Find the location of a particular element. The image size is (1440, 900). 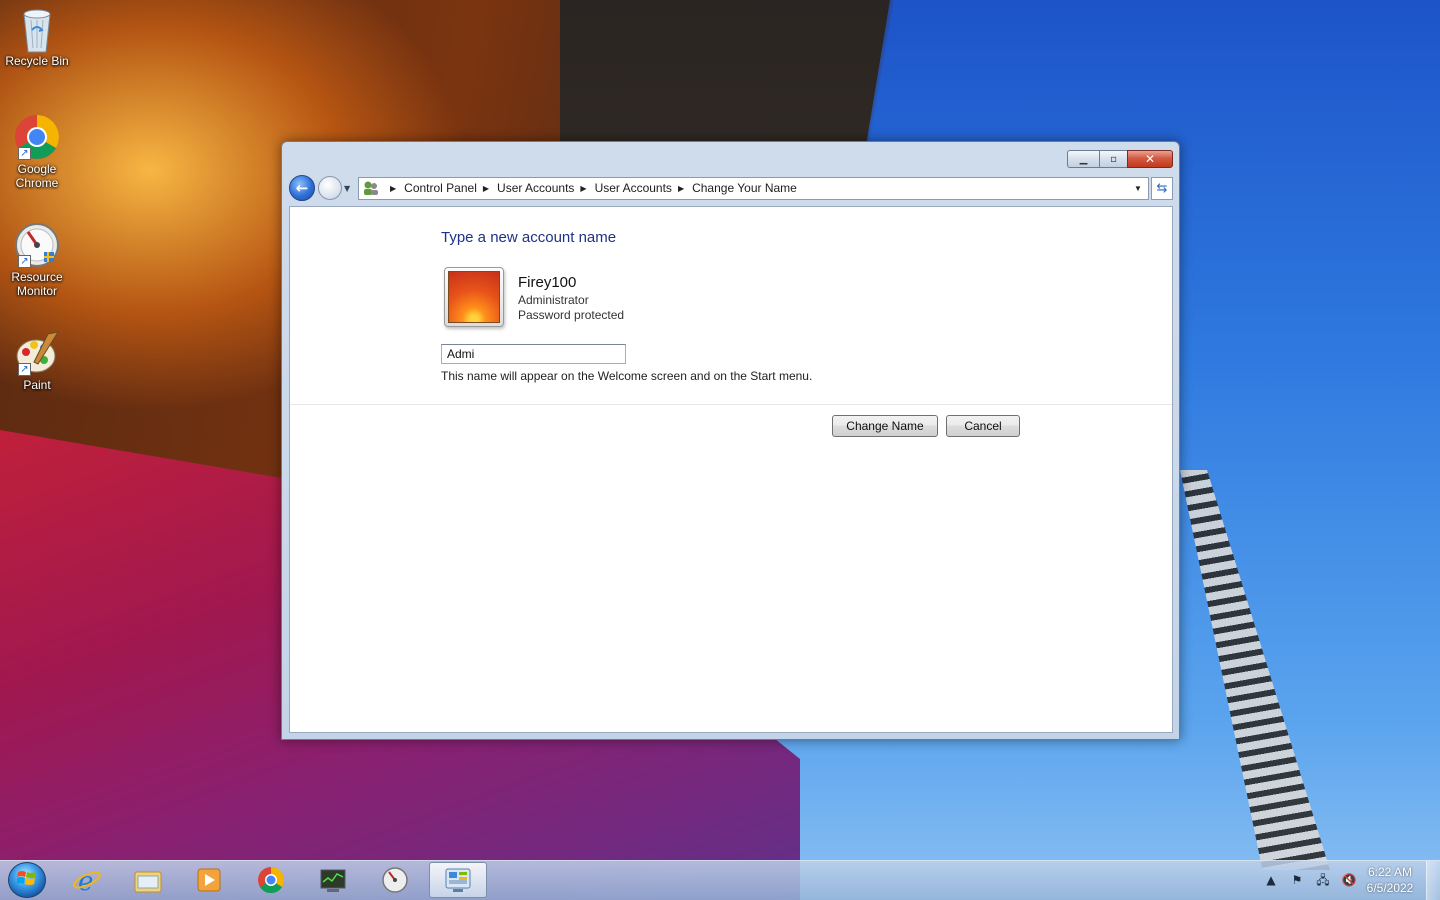

show-hidden-icons-icon: ▲ is located at coordinates (1271, 880).